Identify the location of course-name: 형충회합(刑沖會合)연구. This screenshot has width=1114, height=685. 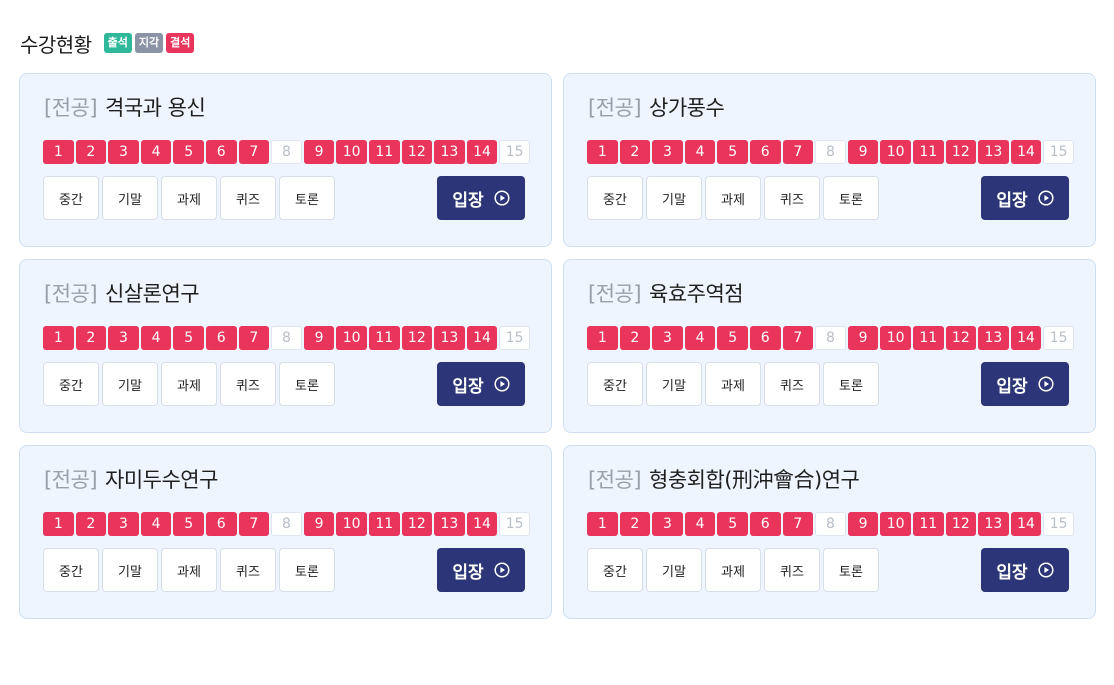
(754, 480).